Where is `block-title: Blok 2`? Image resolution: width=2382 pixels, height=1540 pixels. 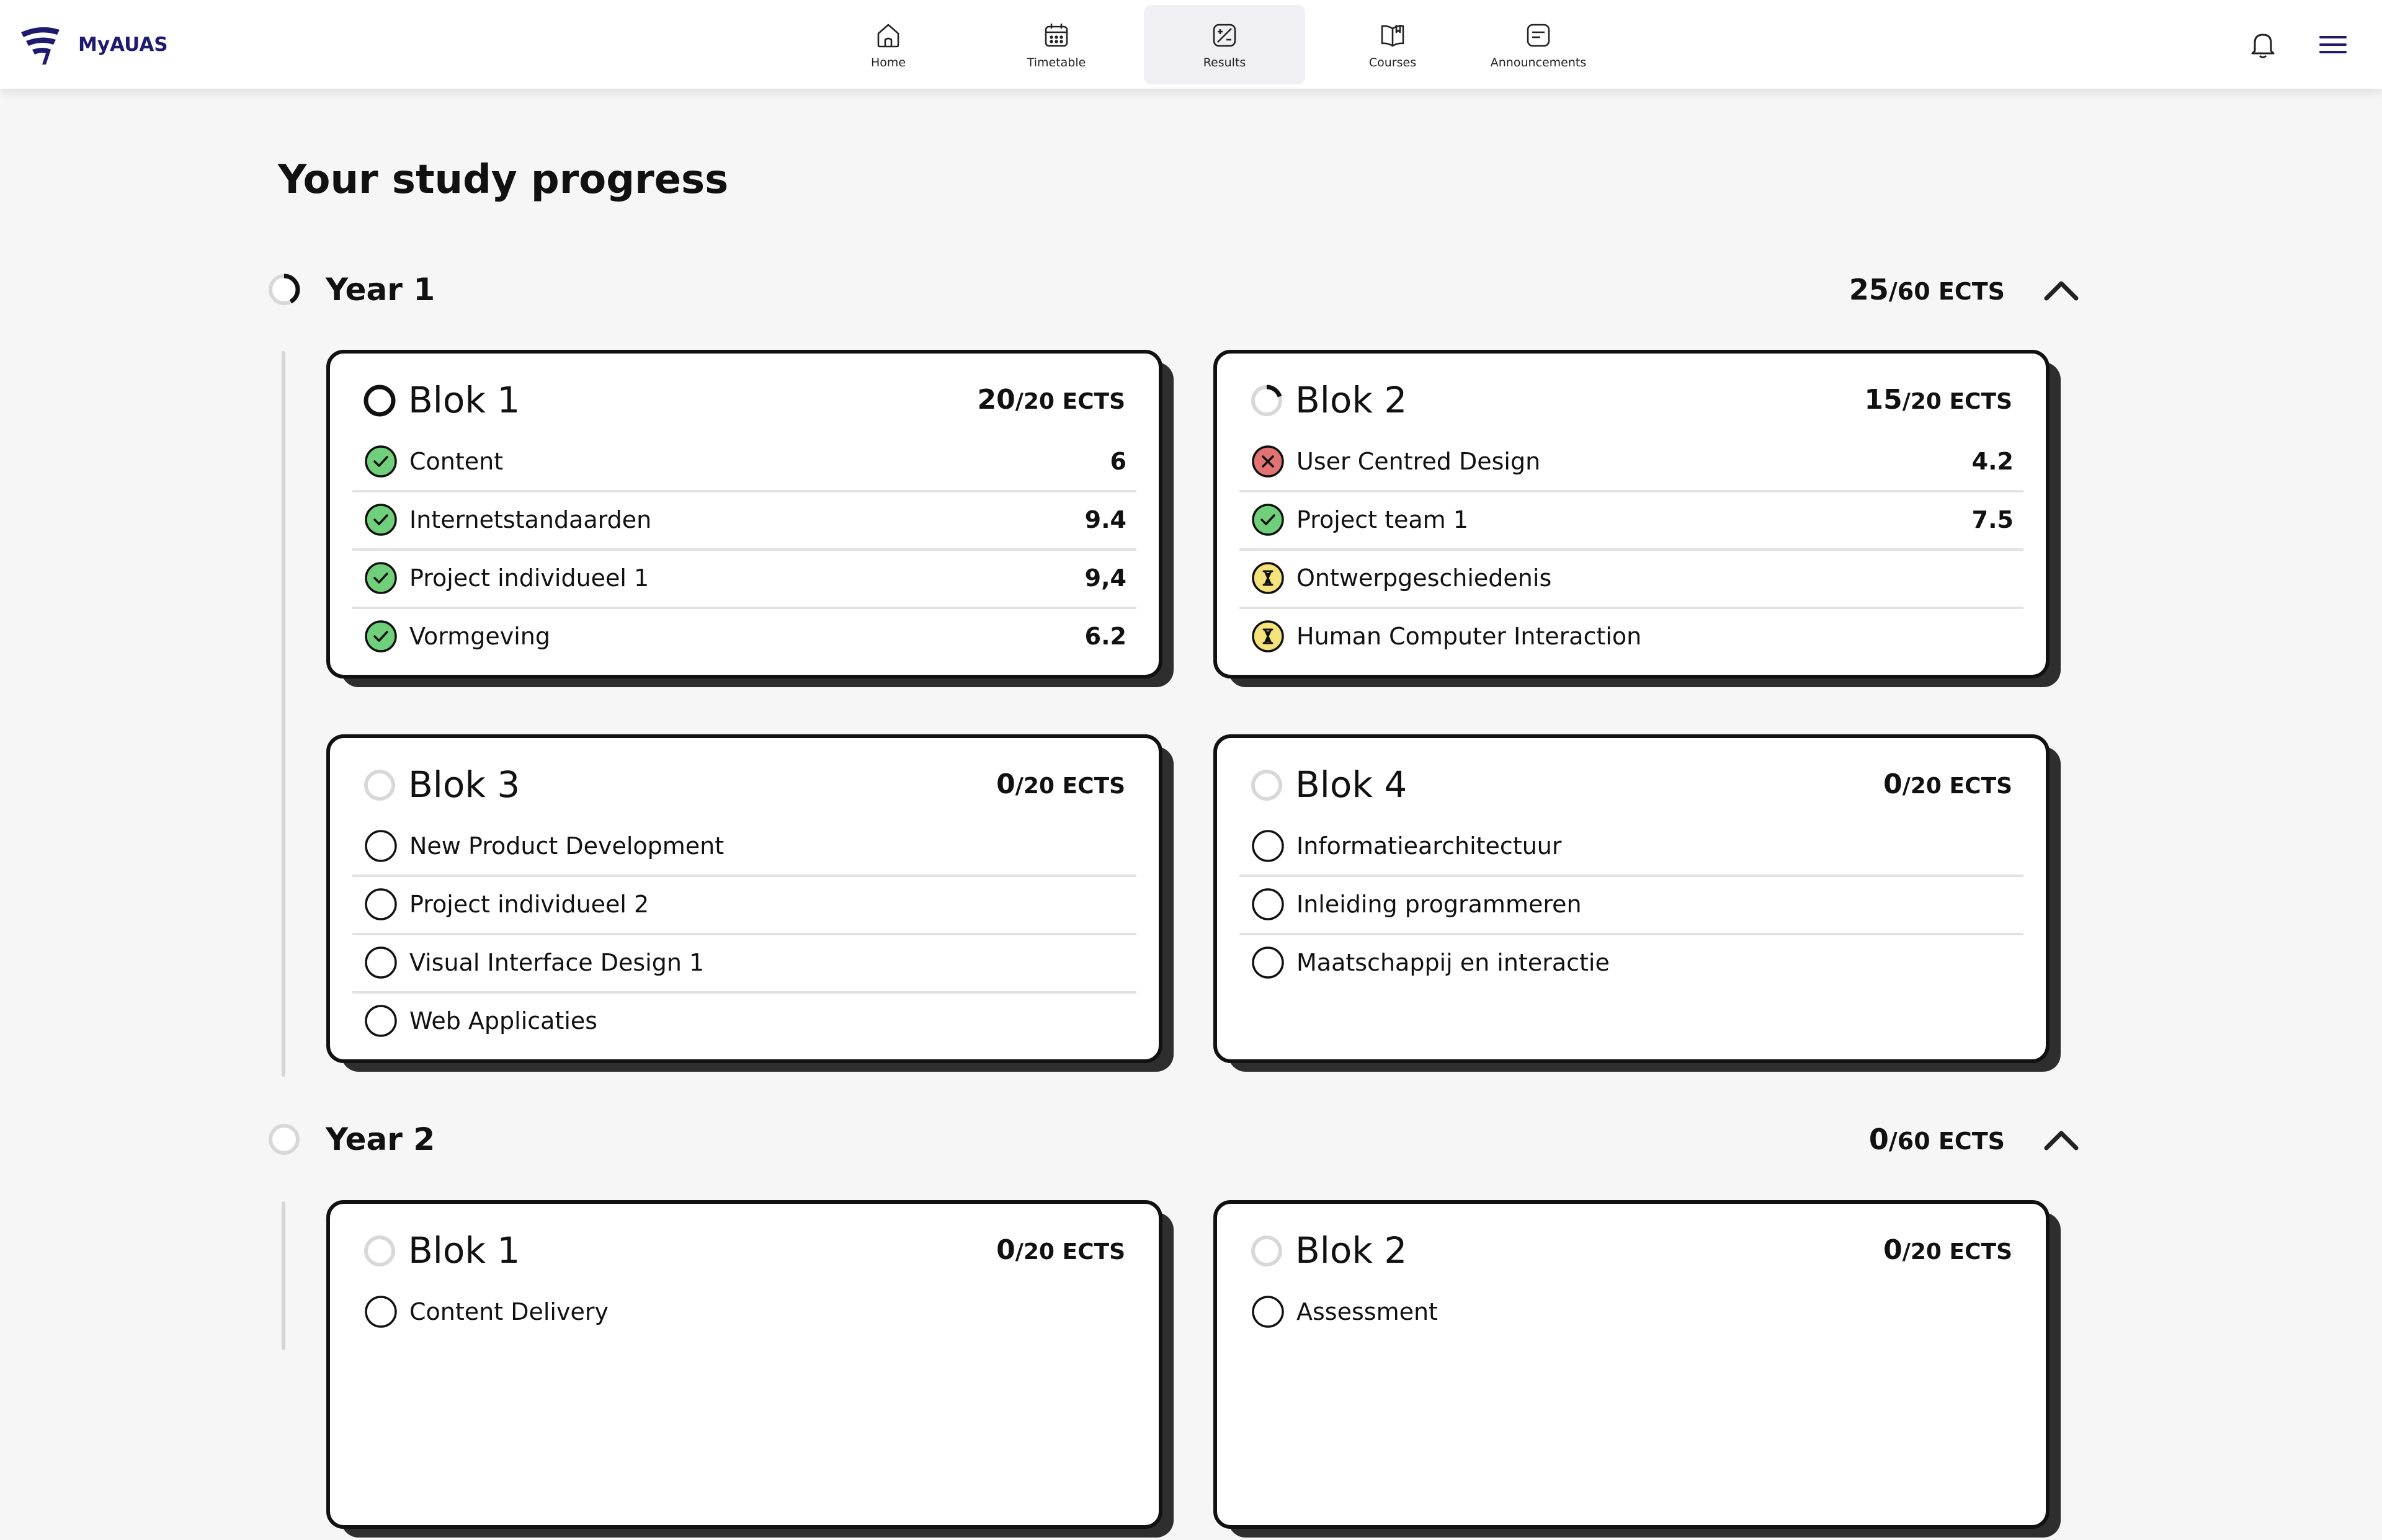
block-title: Blok 2 is located at coordinates (1351, 1250).